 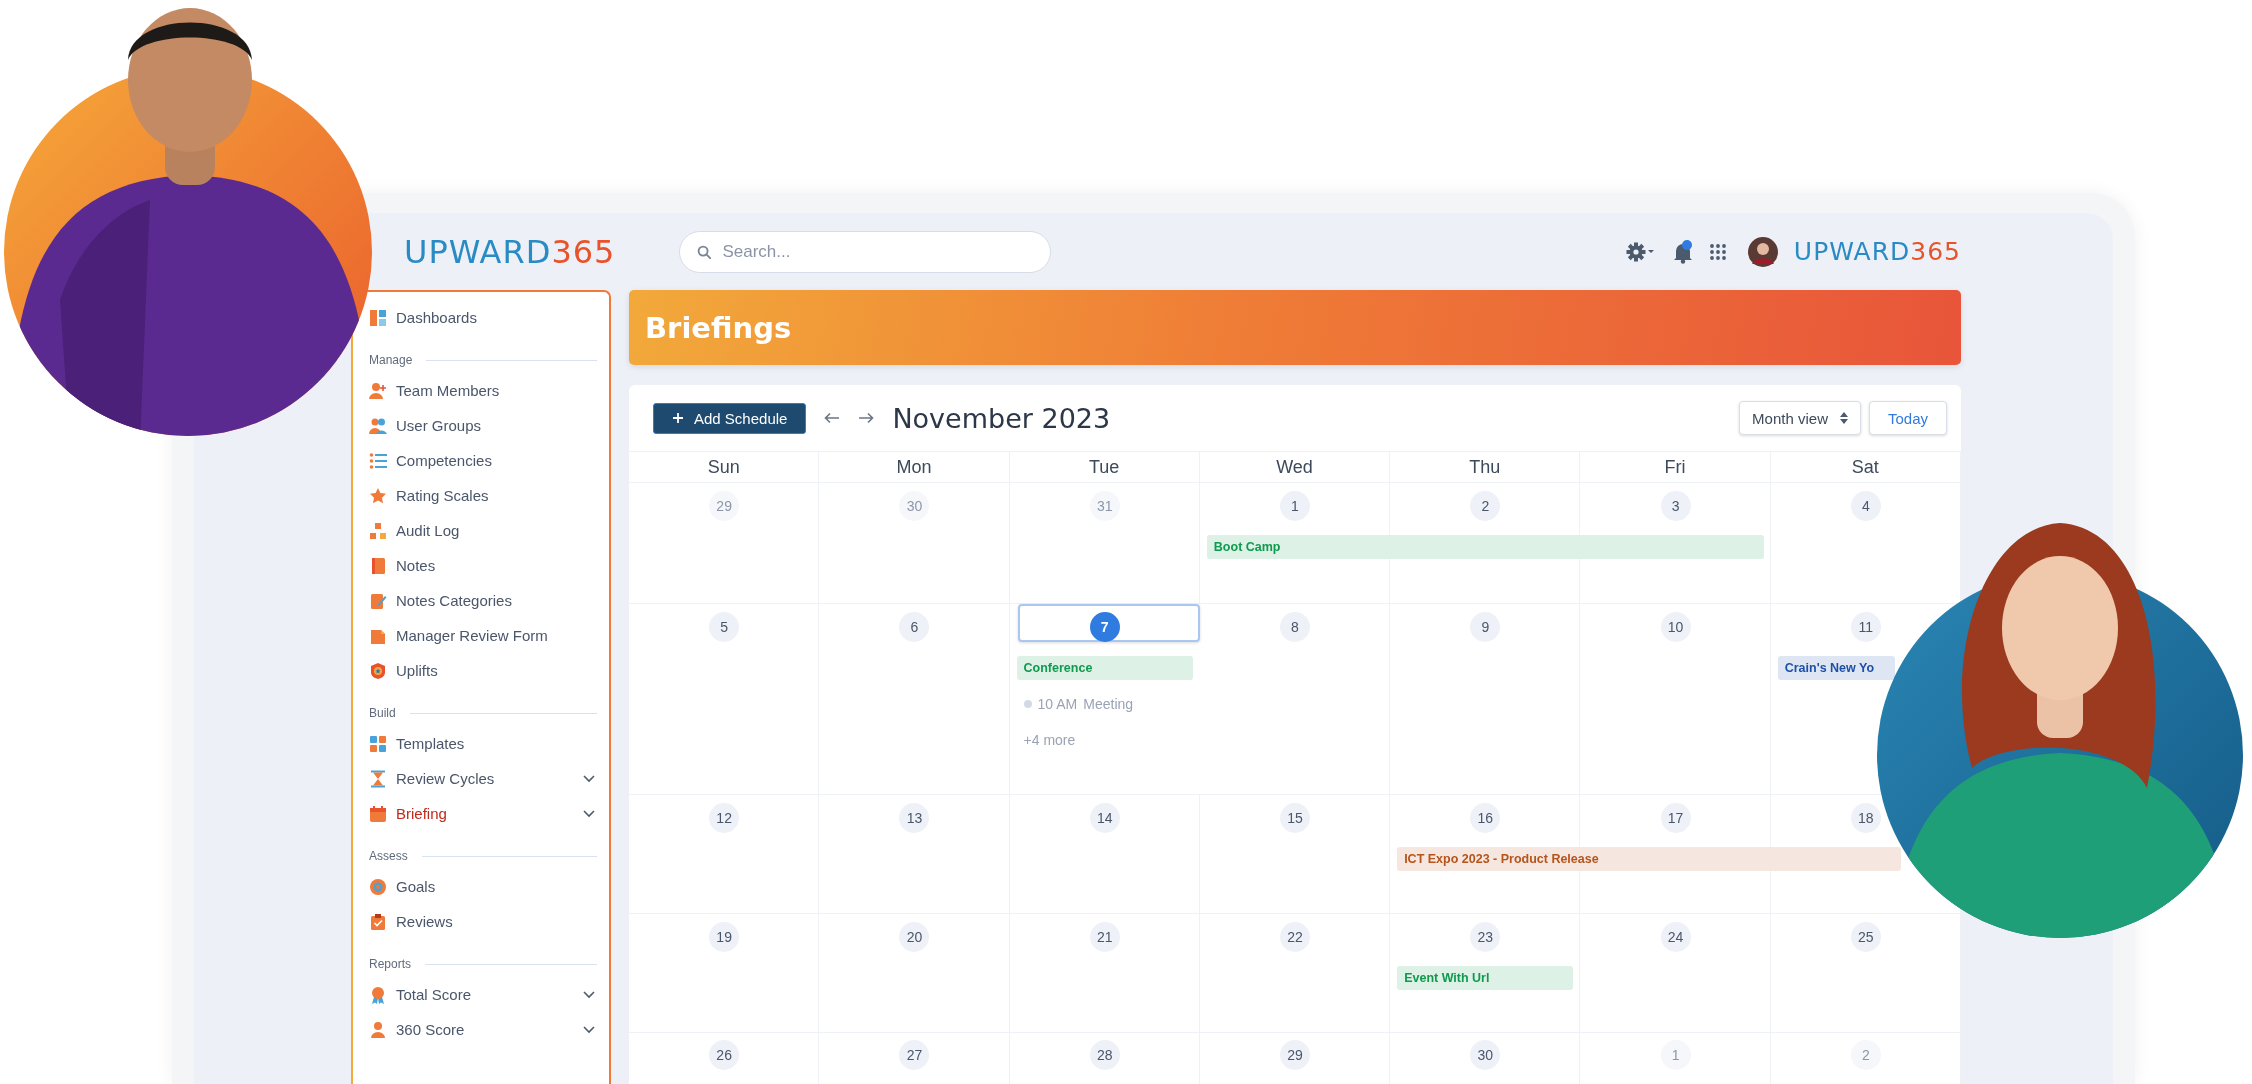 I want to click on logo: UPWARD365, so click(x=510, y=251).